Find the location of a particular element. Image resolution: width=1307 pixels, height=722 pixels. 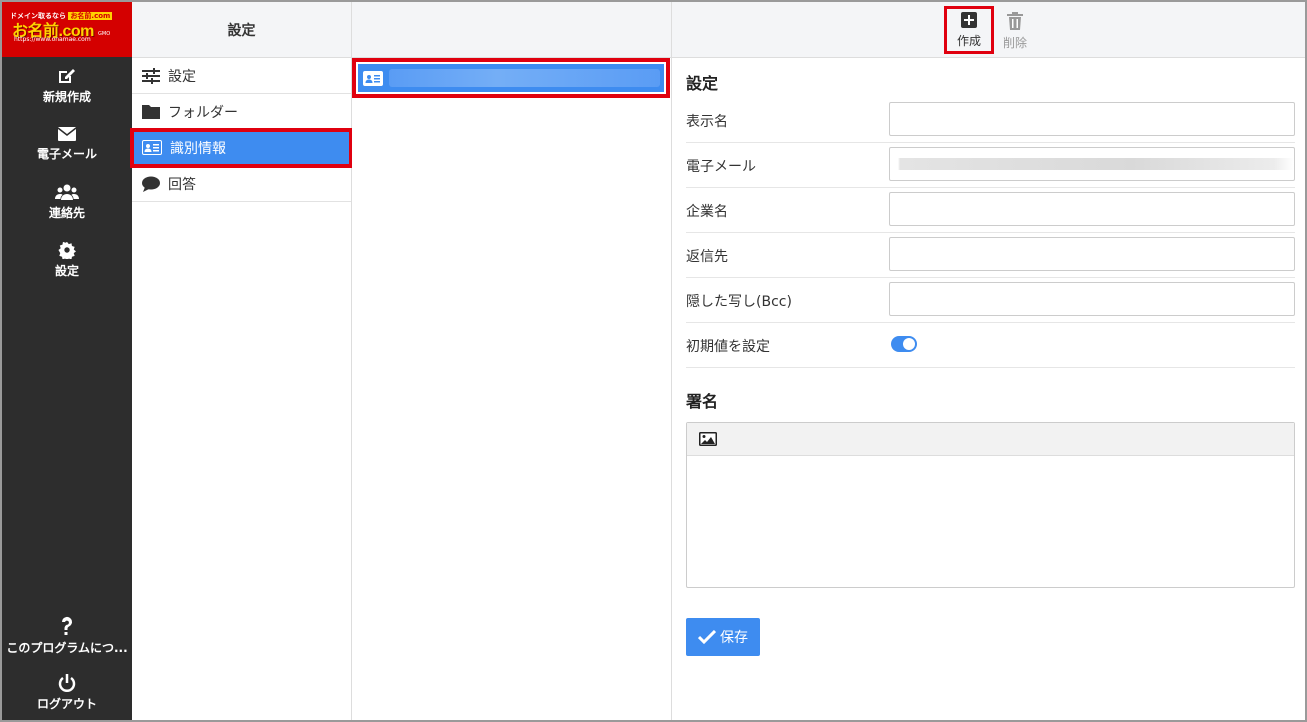

bcc-row: 隠した写し(Bcc) is located at coordinates (990, 300).